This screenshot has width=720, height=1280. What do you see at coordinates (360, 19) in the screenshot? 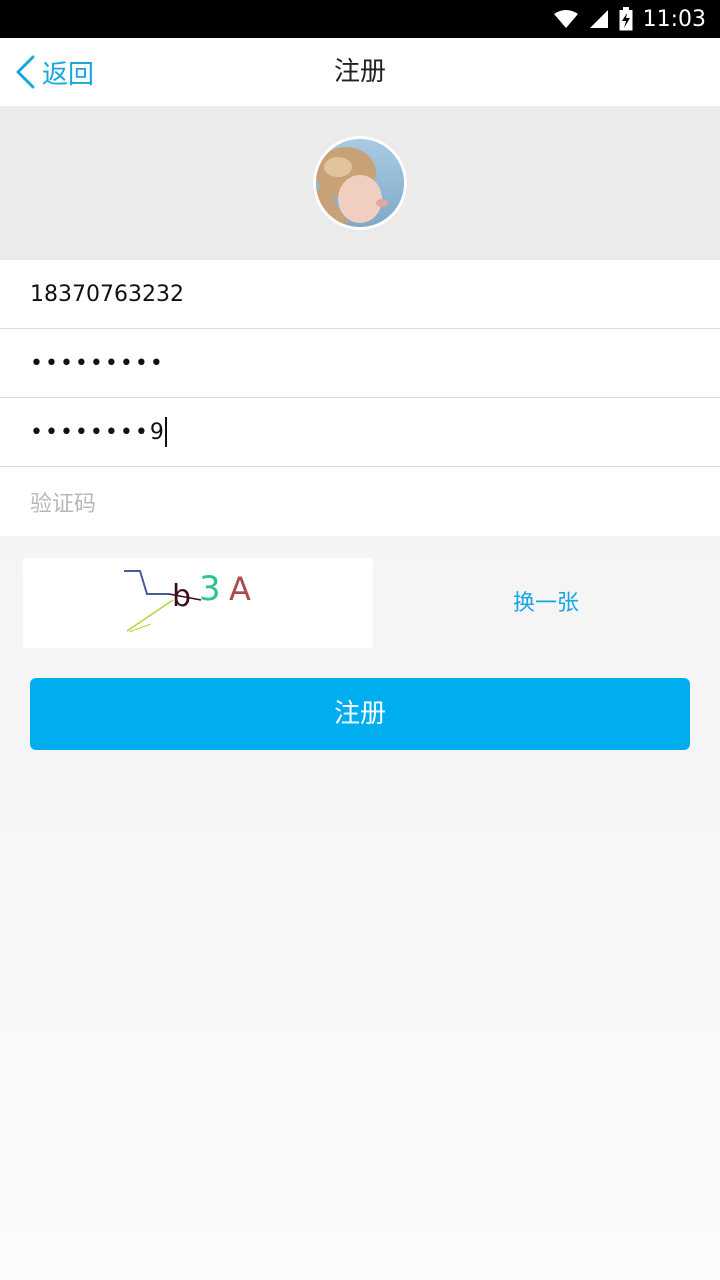
I see `status-bar: 11:03` at bounding box center [360, 19].